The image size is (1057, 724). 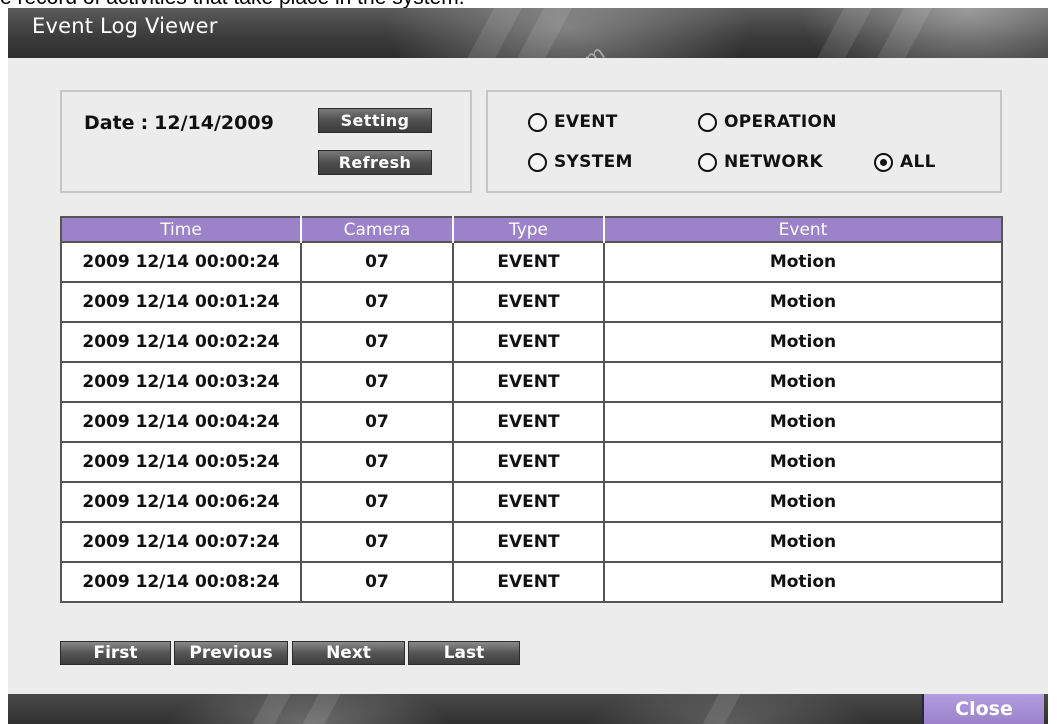 What do you see at coordinates (528, 709) in the screenshot?
I see `footer-bar: Close` at bounding box center [528, 709].